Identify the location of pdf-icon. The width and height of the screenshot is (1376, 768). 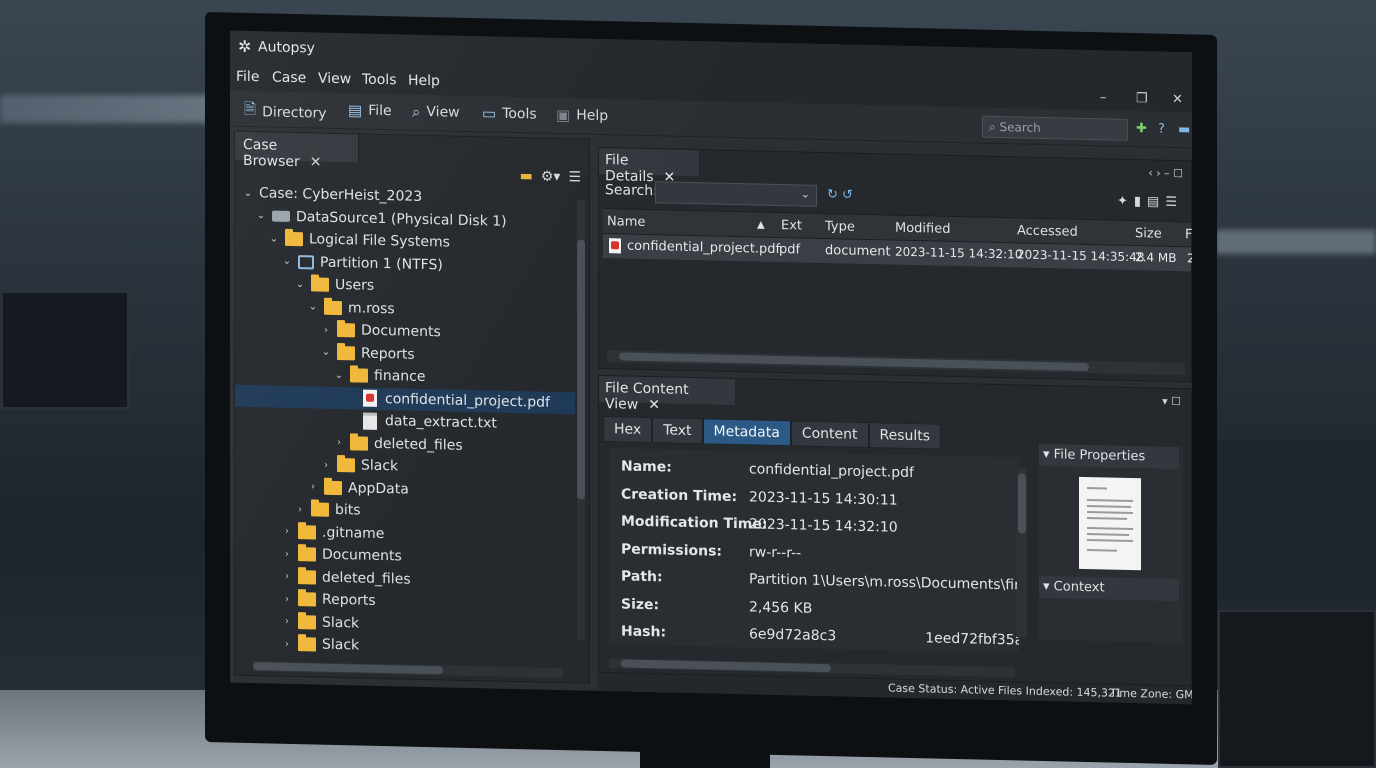
(370, 398).